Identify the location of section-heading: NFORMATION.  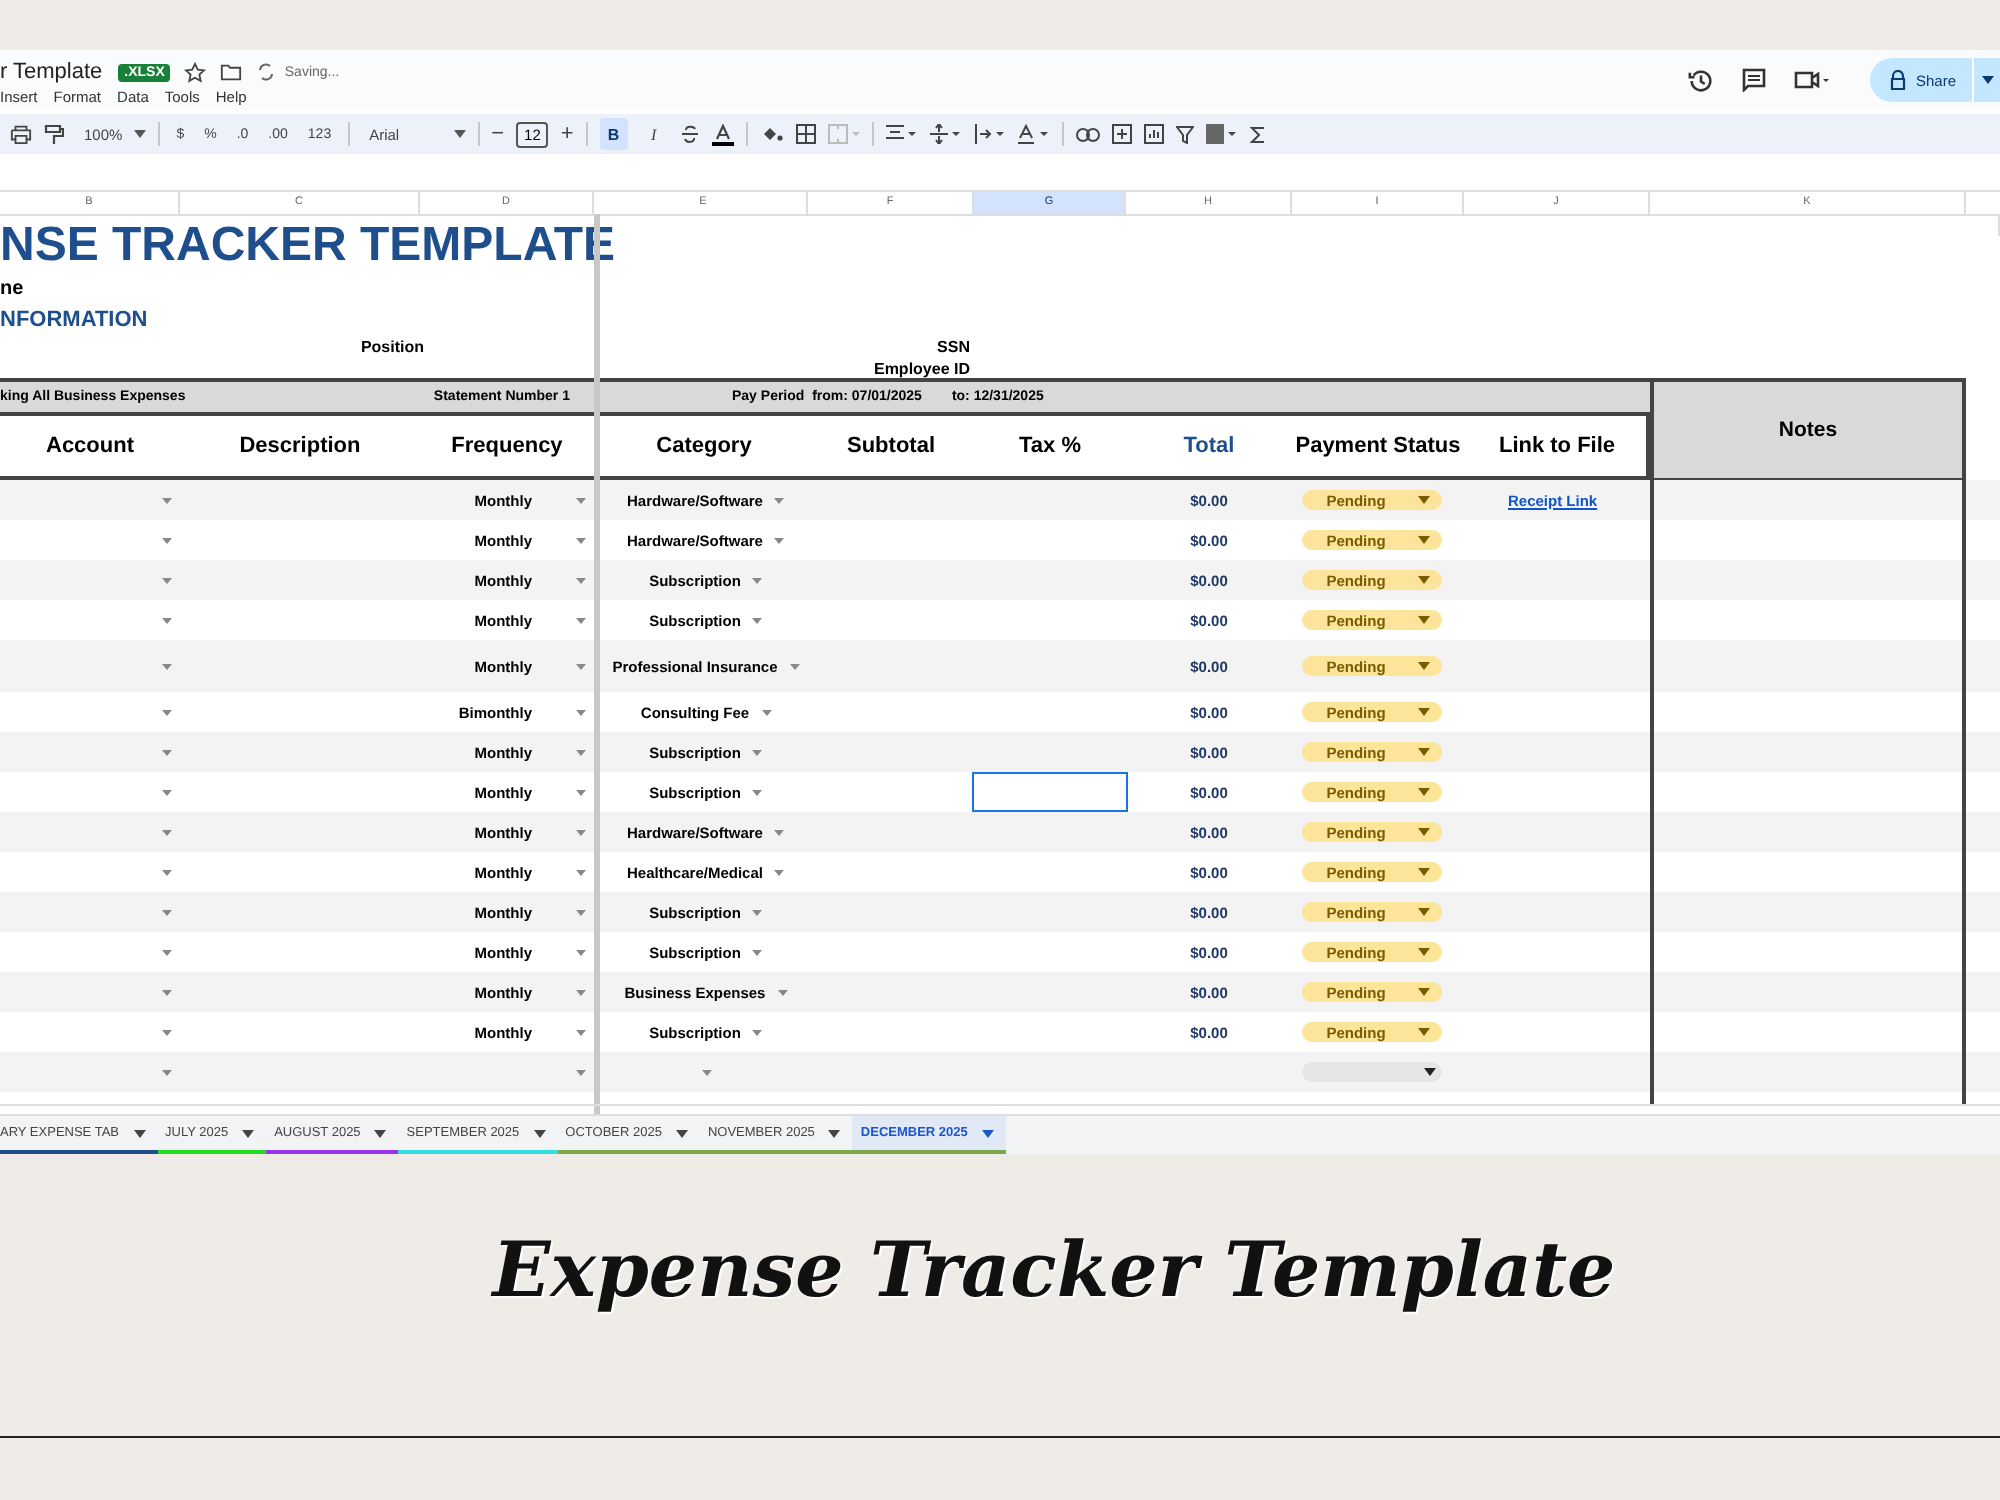
(75, 319).